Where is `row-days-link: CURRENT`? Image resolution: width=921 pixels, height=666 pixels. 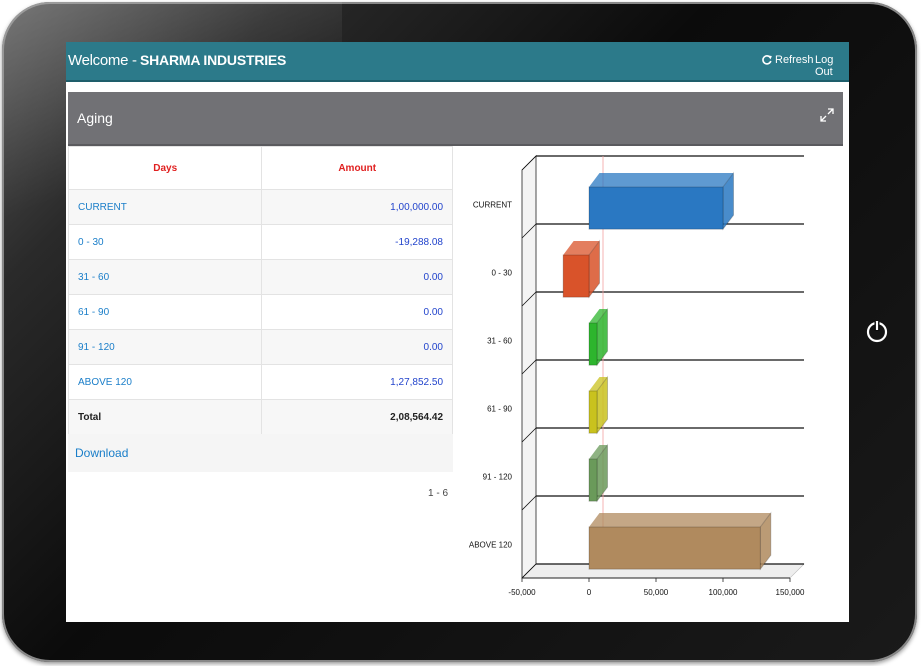
row-days-link: CURRENT is located at coordinates (165, 207).